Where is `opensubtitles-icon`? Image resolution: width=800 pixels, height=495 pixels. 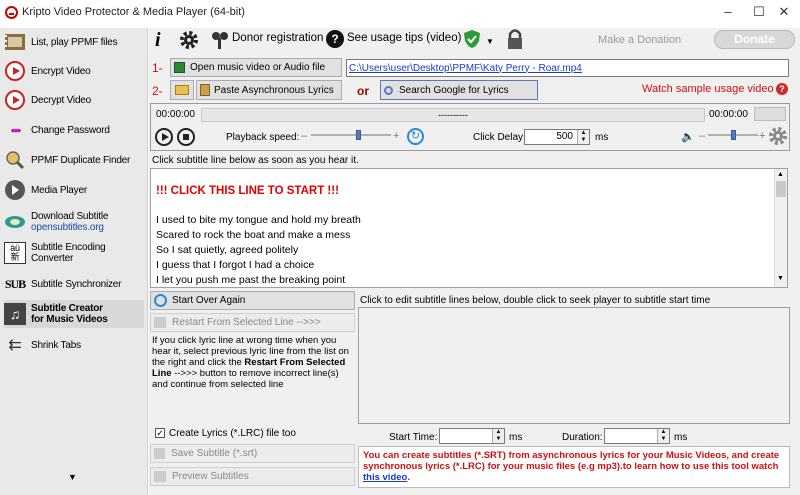
opensubtitles-icon is located at coordinates (15, 222).